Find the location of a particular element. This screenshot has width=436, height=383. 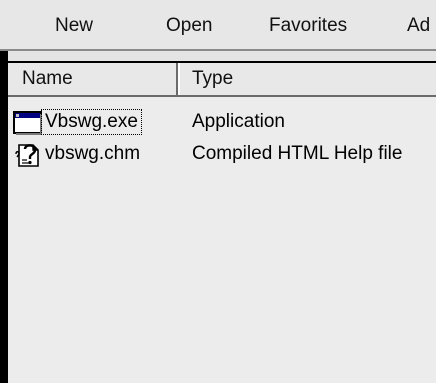

list-item-vbswg-exe: Vbswg.exe Application is located at coordinates (222, 123).